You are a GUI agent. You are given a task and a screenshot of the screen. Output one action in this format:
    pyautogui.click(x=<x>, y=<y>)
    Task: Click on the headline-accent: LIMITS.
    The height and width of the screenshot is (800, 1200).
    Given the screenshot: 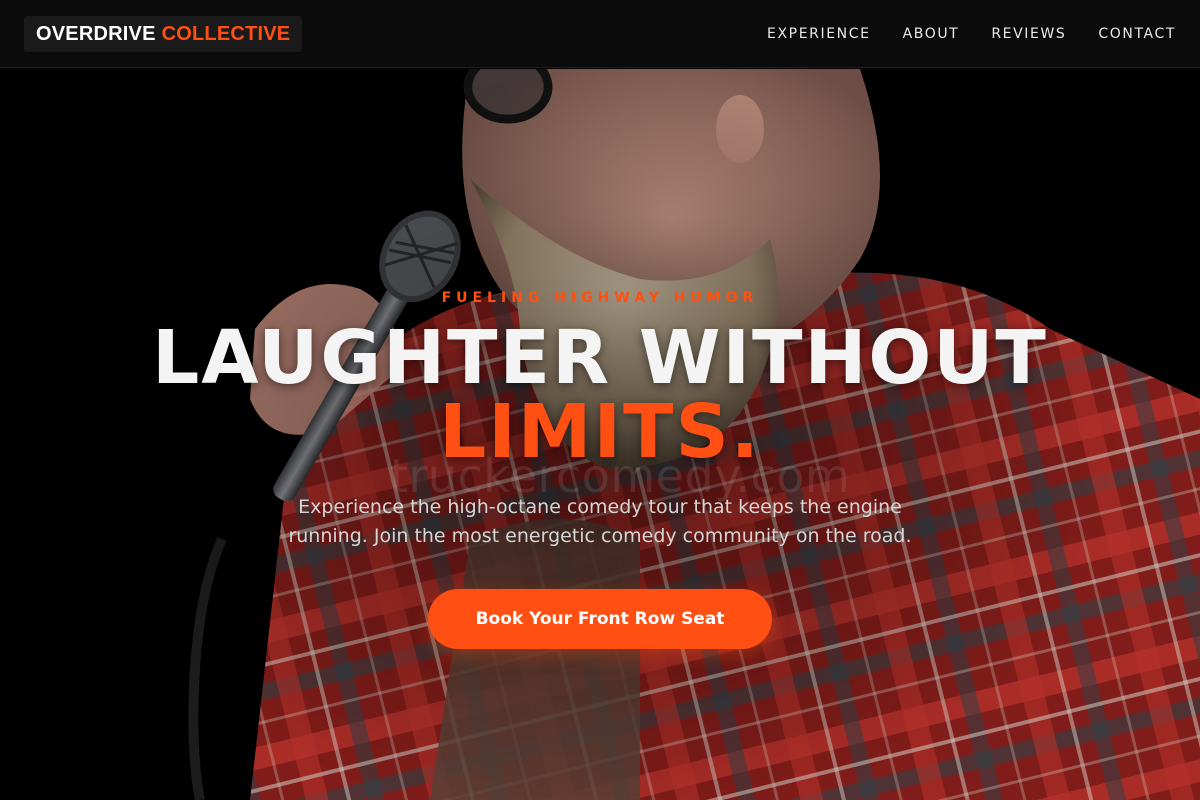 What is the action you would take?
    pyautogui.click(x=600, y=432)
    